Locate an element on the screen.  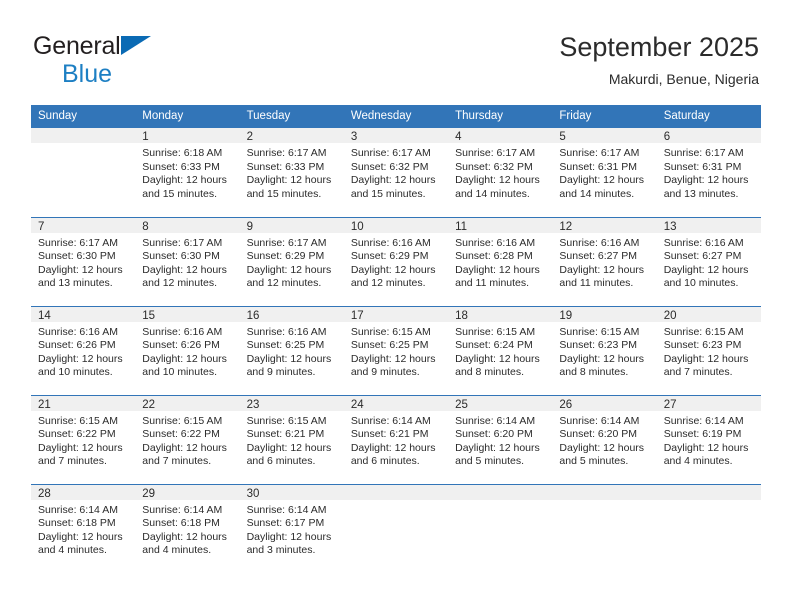
sunset-line: Sunset: 6:32 PM is located at coordinates (389, 166).